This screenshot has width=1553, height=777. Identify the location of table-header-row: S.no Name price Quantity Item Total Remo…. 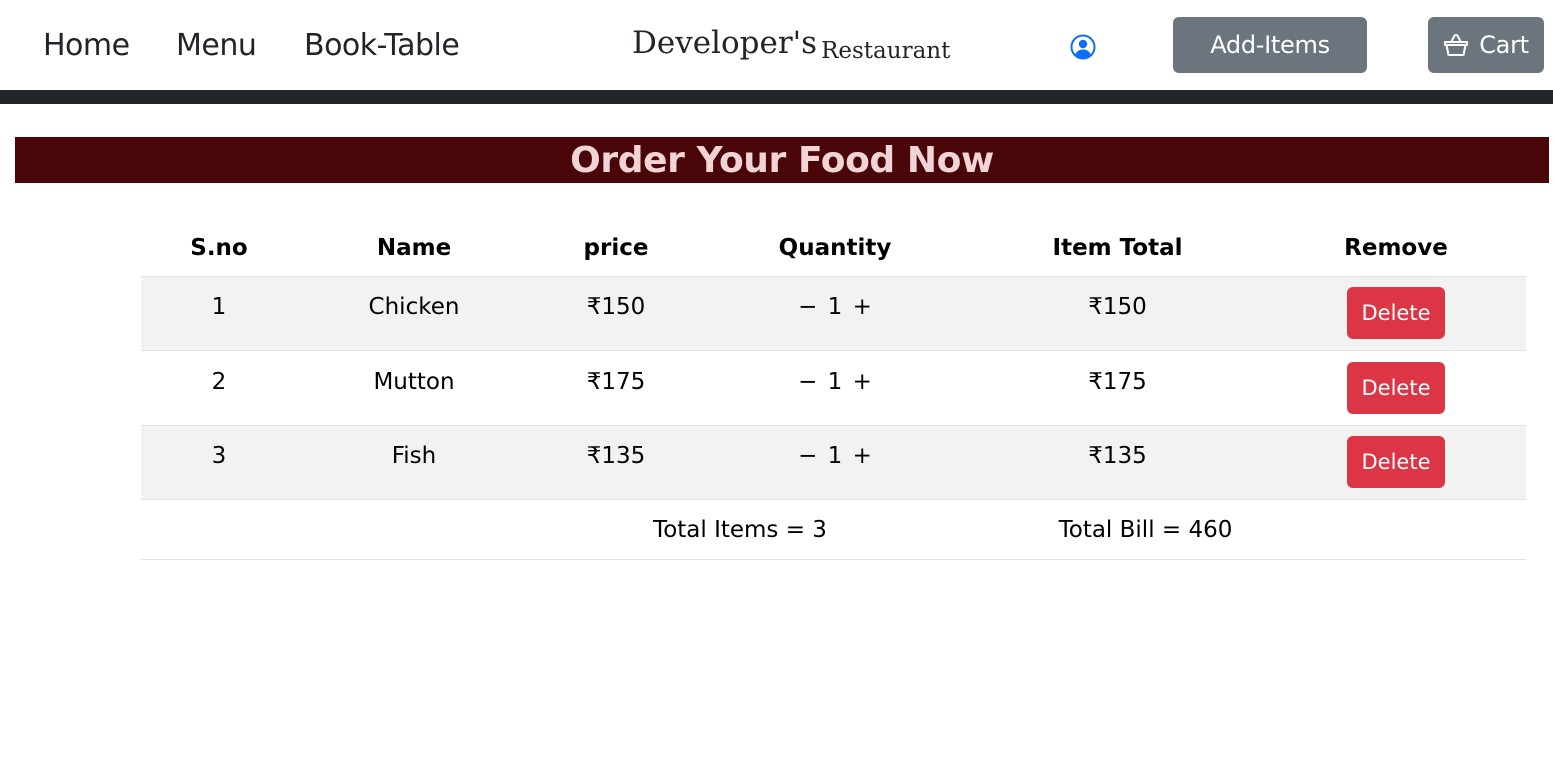
(833, 248).